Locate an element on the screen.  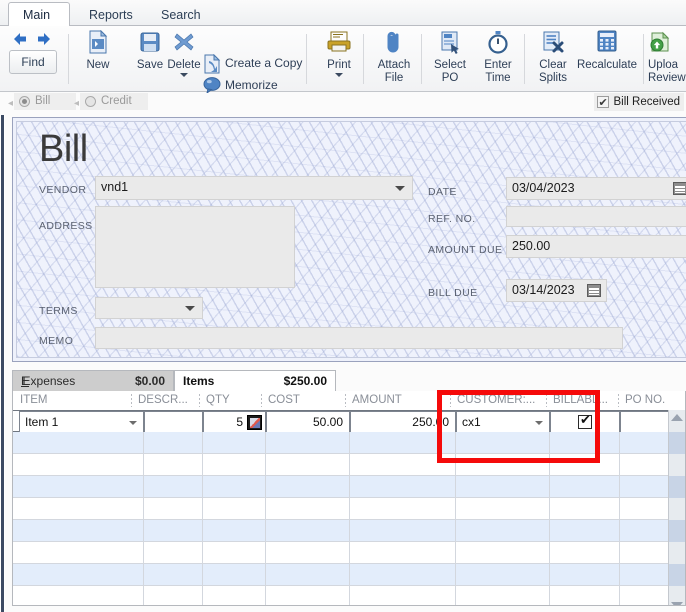
amount-due-input: 250.00 is located at coordinates (596, 246).